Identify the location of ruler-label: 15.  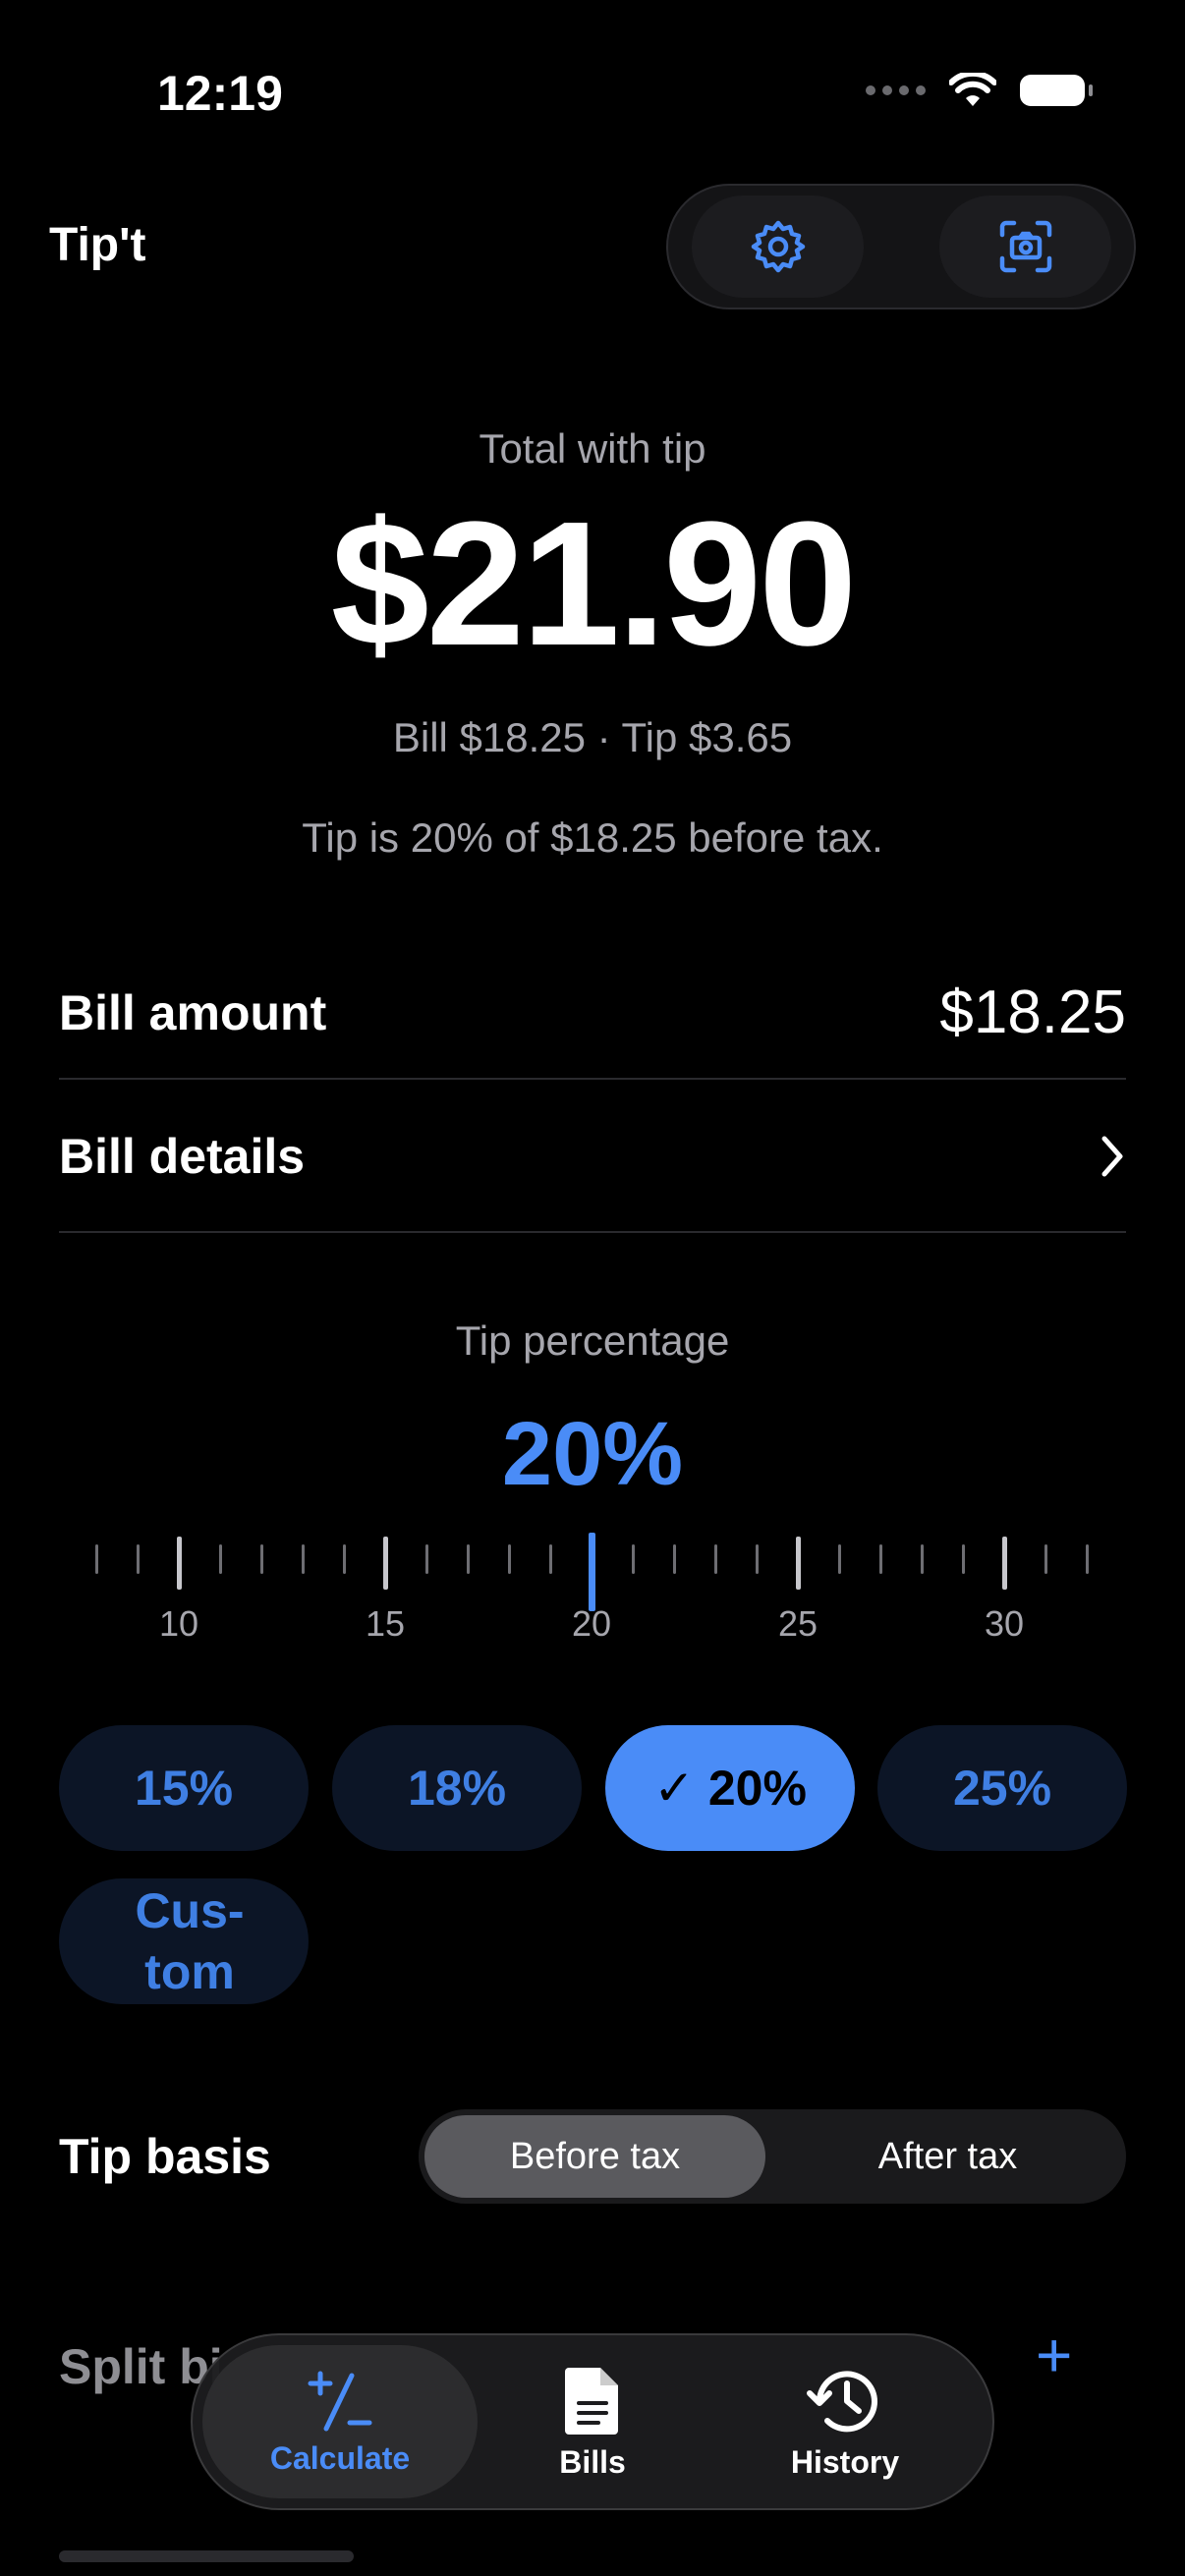
(385, 1623).